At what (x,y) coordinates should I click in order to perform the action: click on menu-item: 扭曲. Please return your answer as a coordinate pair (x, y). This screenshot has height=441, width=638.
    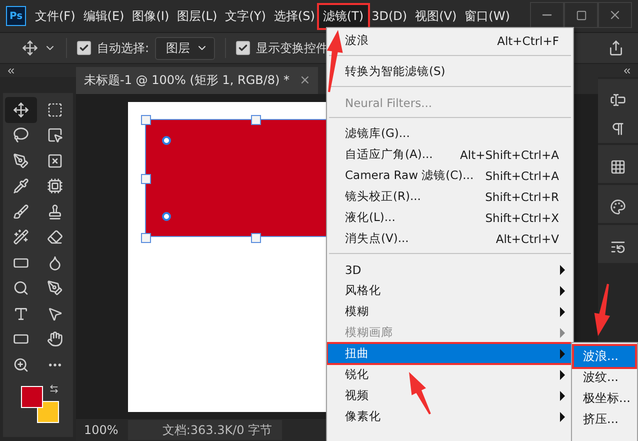
    Looking at the image, I should click on (450, 353).